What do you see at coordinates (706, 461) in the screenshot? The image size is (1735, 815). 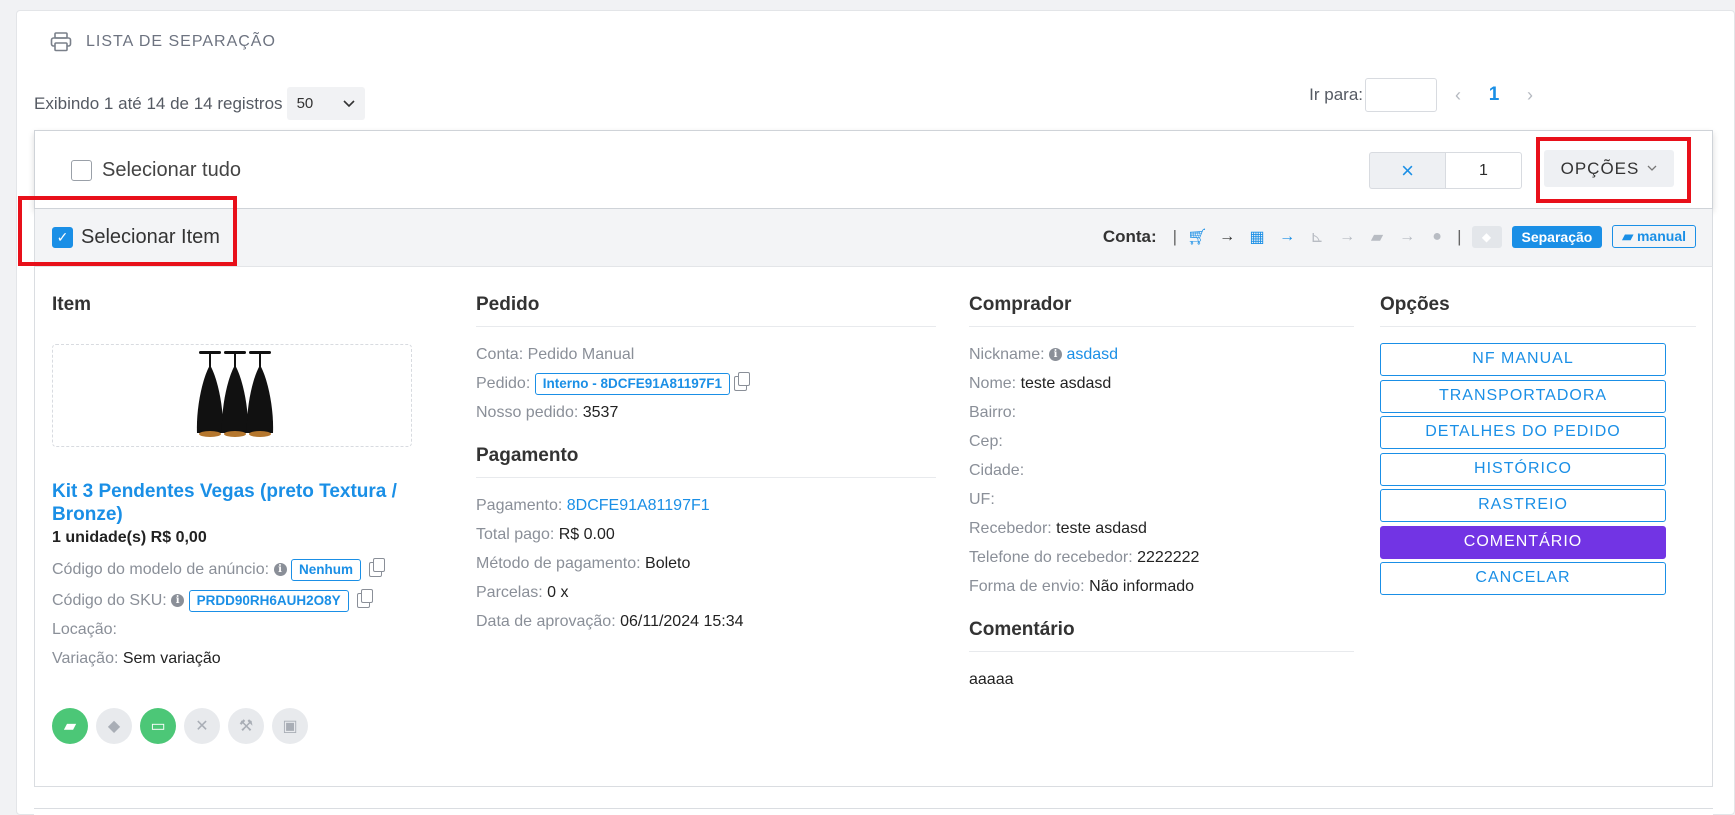 I see `pagamento-heading: Pagamento` at bounding box center [706, 461].